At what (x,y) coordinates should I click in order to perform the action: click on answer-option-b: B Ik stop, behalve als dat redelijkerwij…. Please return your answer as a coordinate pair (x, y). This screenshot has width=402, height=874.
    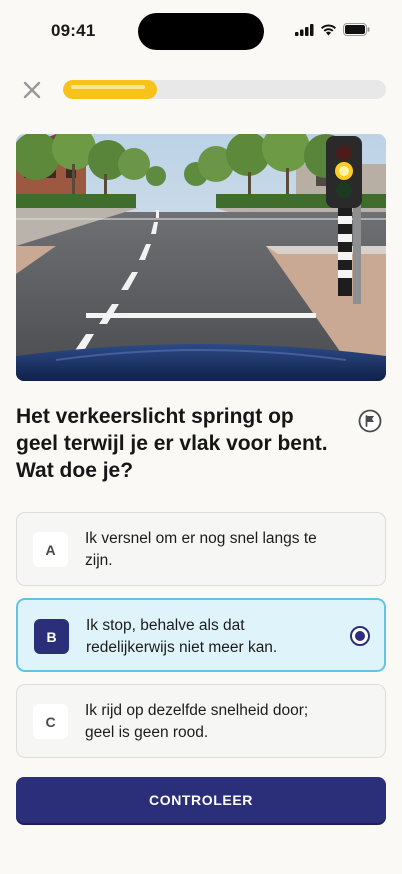
    Looking at the image, I should click on (201, 635).